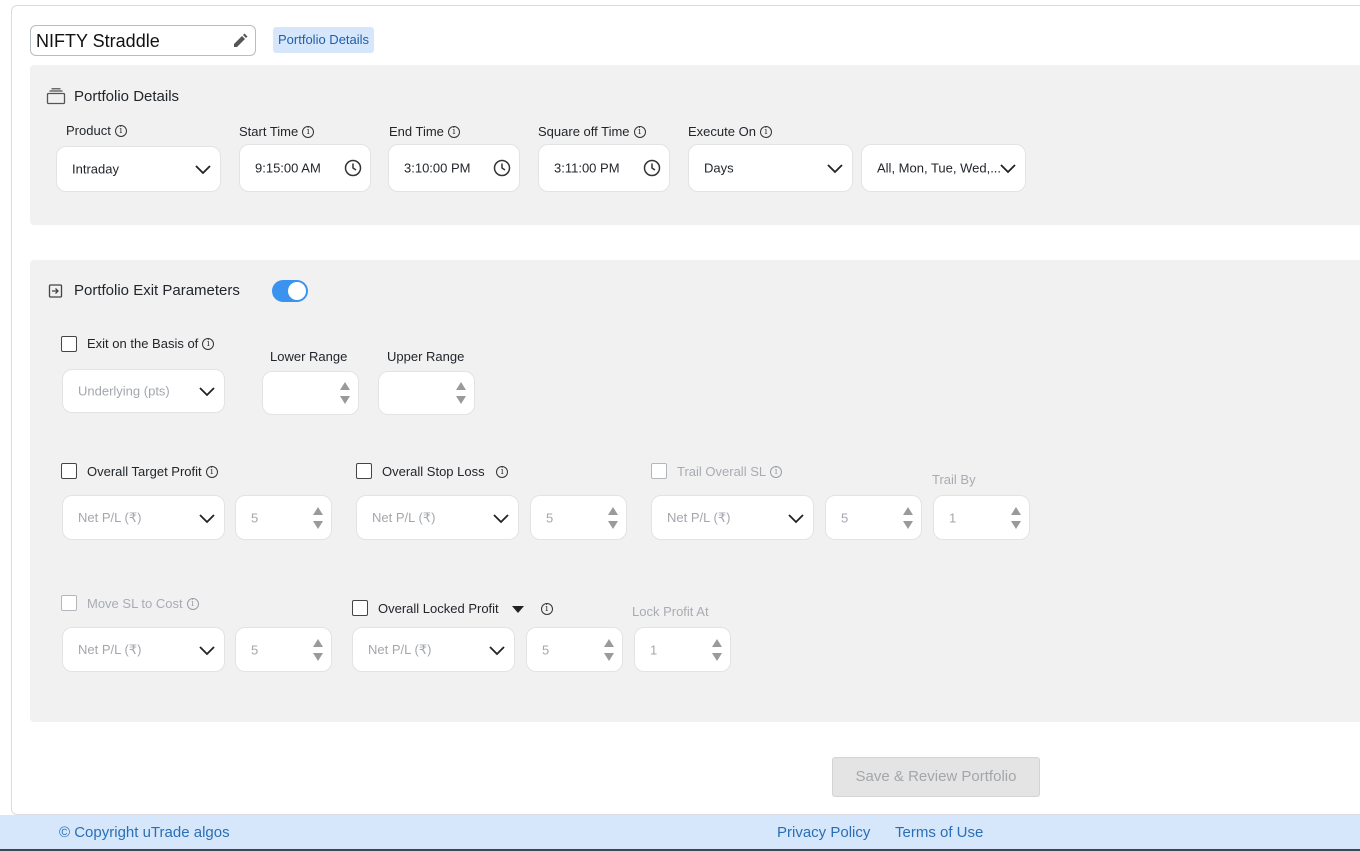  I want to click on stop-loss-type-value: Net P/L (₹), so click(404, 517).